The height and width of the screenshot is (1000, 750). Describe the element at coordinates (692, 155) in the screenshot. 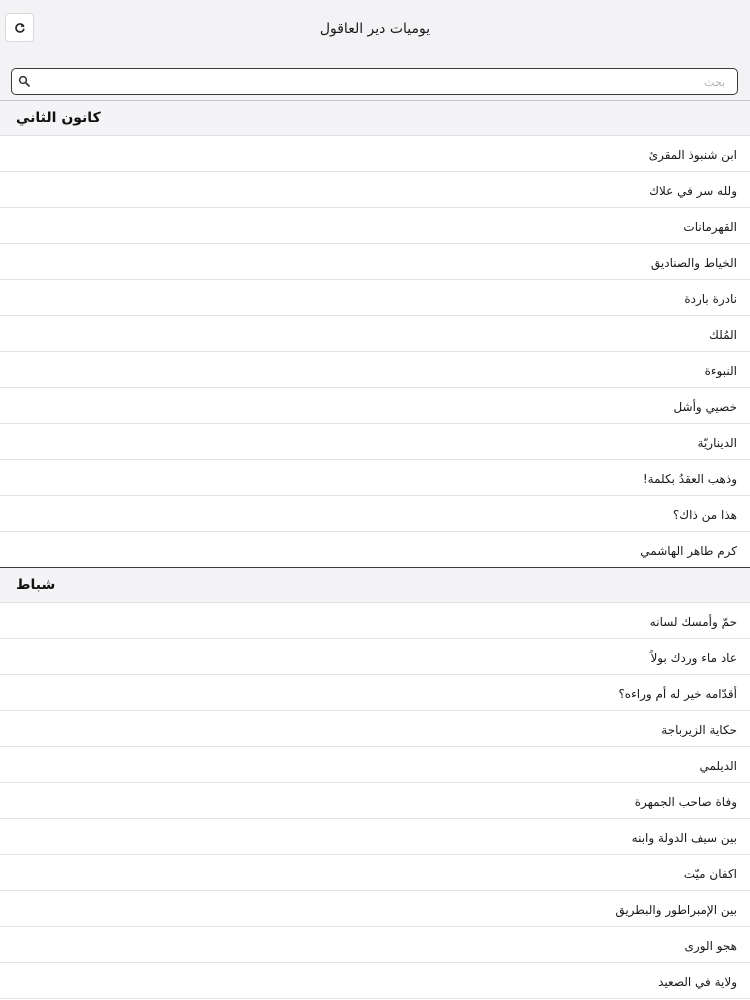

I see `list-item-label: ابن شنبوذ المقرئ` at that location.